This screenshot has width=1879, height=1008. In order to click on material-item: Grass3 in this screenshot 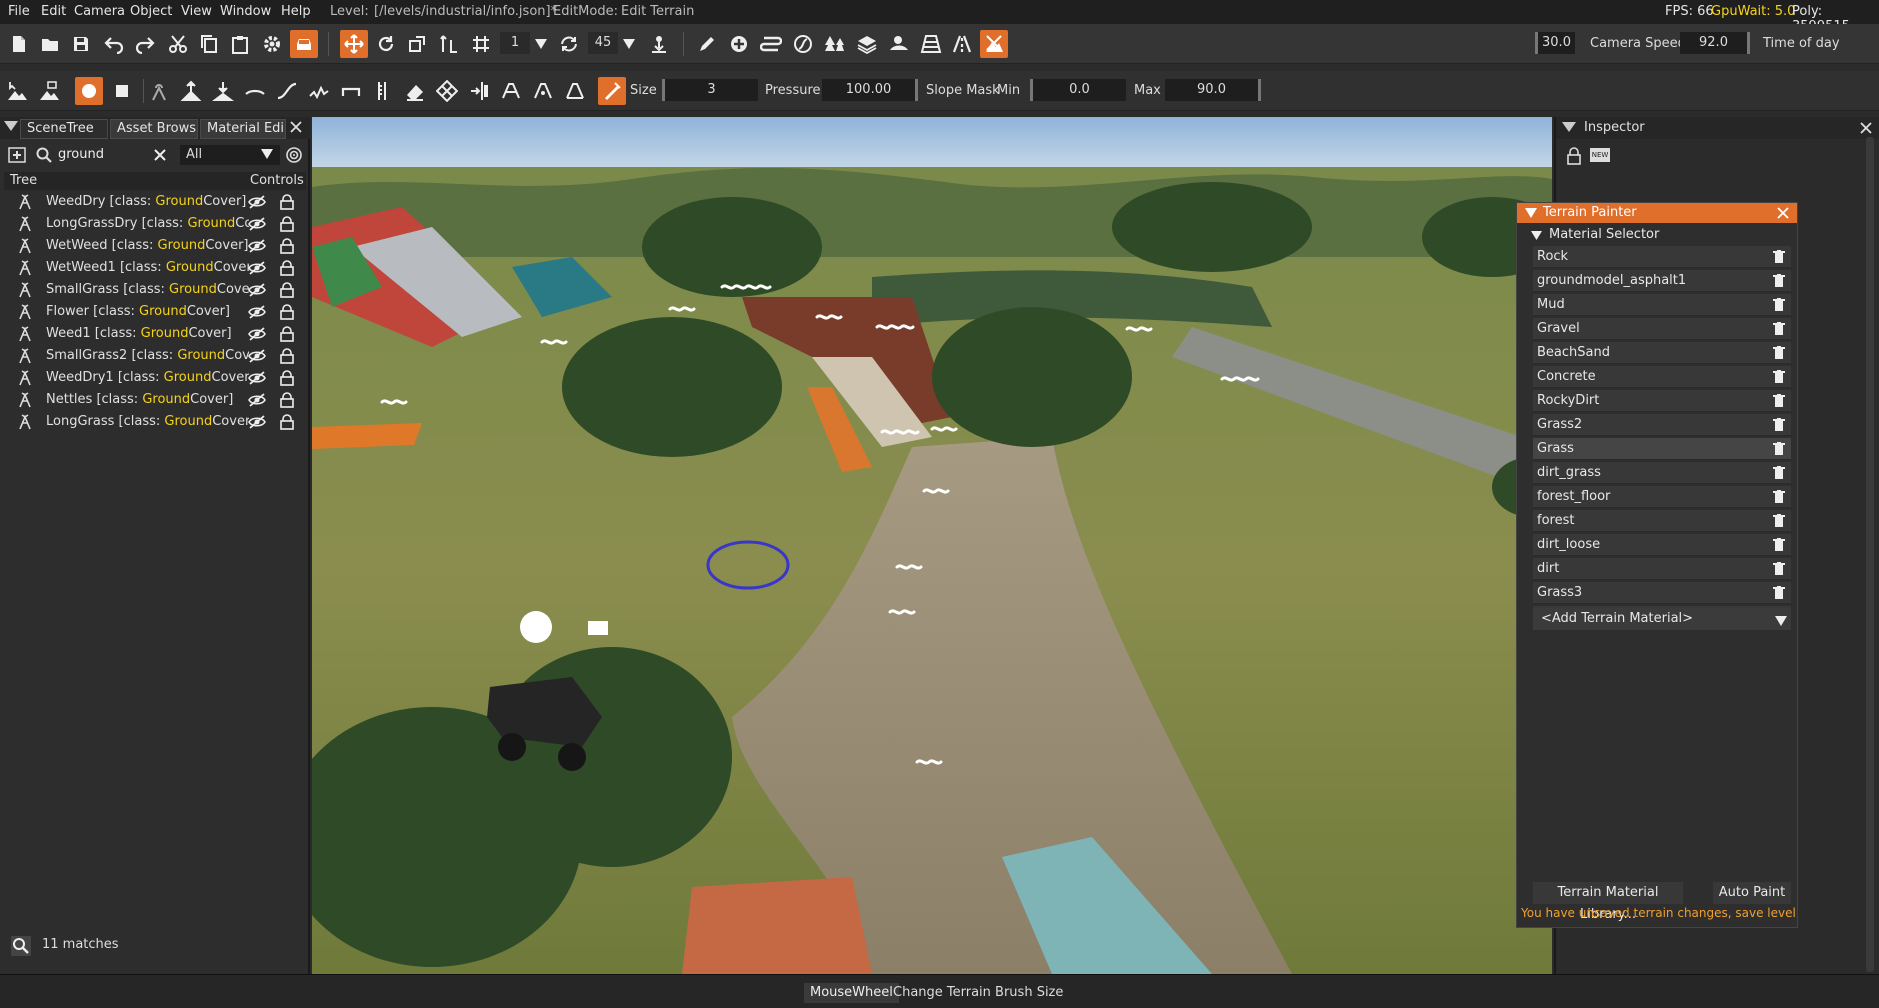, I will do `click(1662, 593)`.